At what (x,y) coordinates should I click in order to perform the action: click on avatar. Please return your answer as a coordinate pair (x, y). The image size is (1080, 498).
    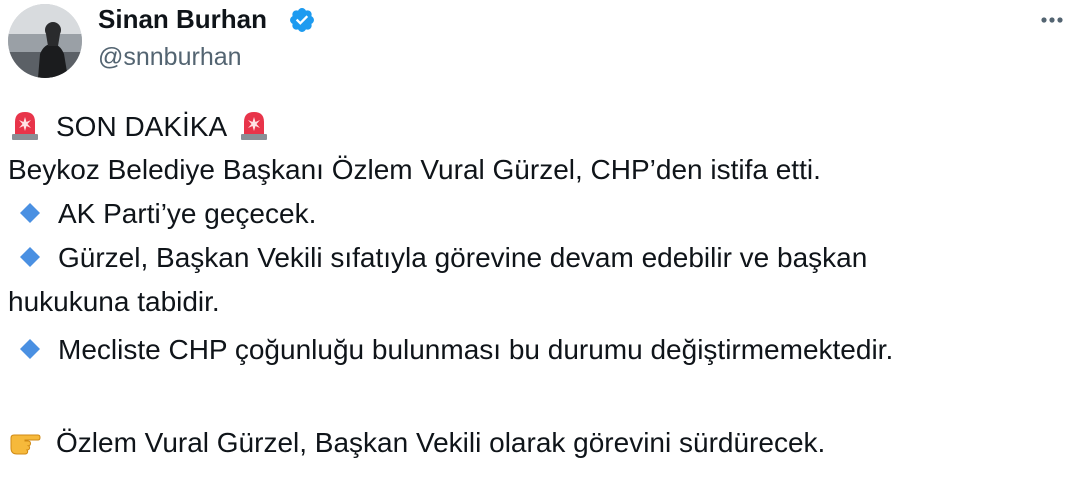
    Looking at the image, I should click on (45, 41).